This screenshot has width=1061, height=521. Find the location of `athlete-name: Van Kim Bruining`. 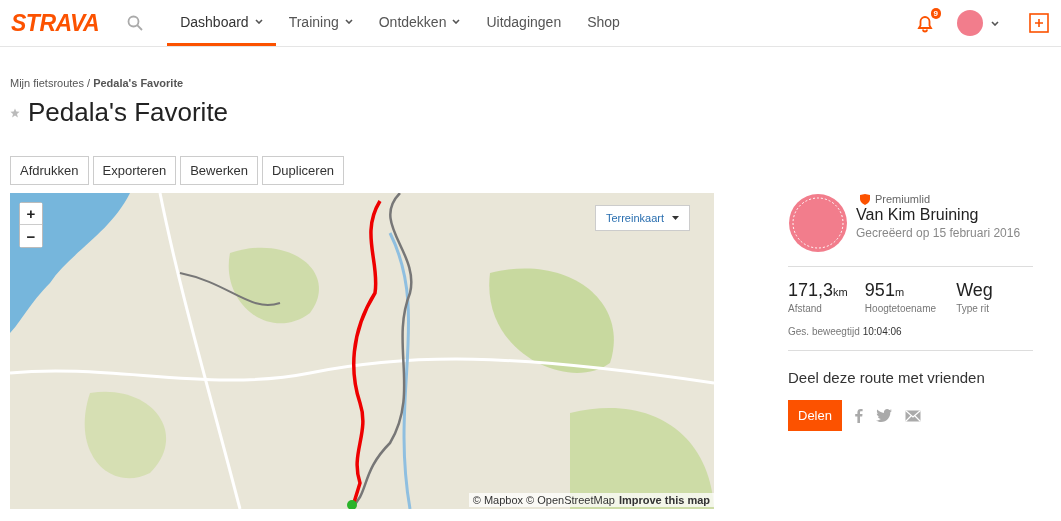

athlete-name: Van Kim Bruining is located at coordinates (938, 215).